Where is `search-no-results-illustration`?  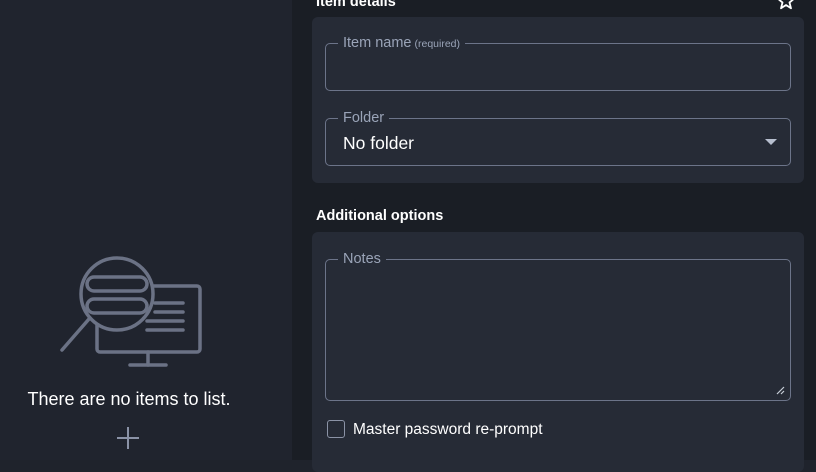 search-no-results-illustration is located at coordinates (131, 311).